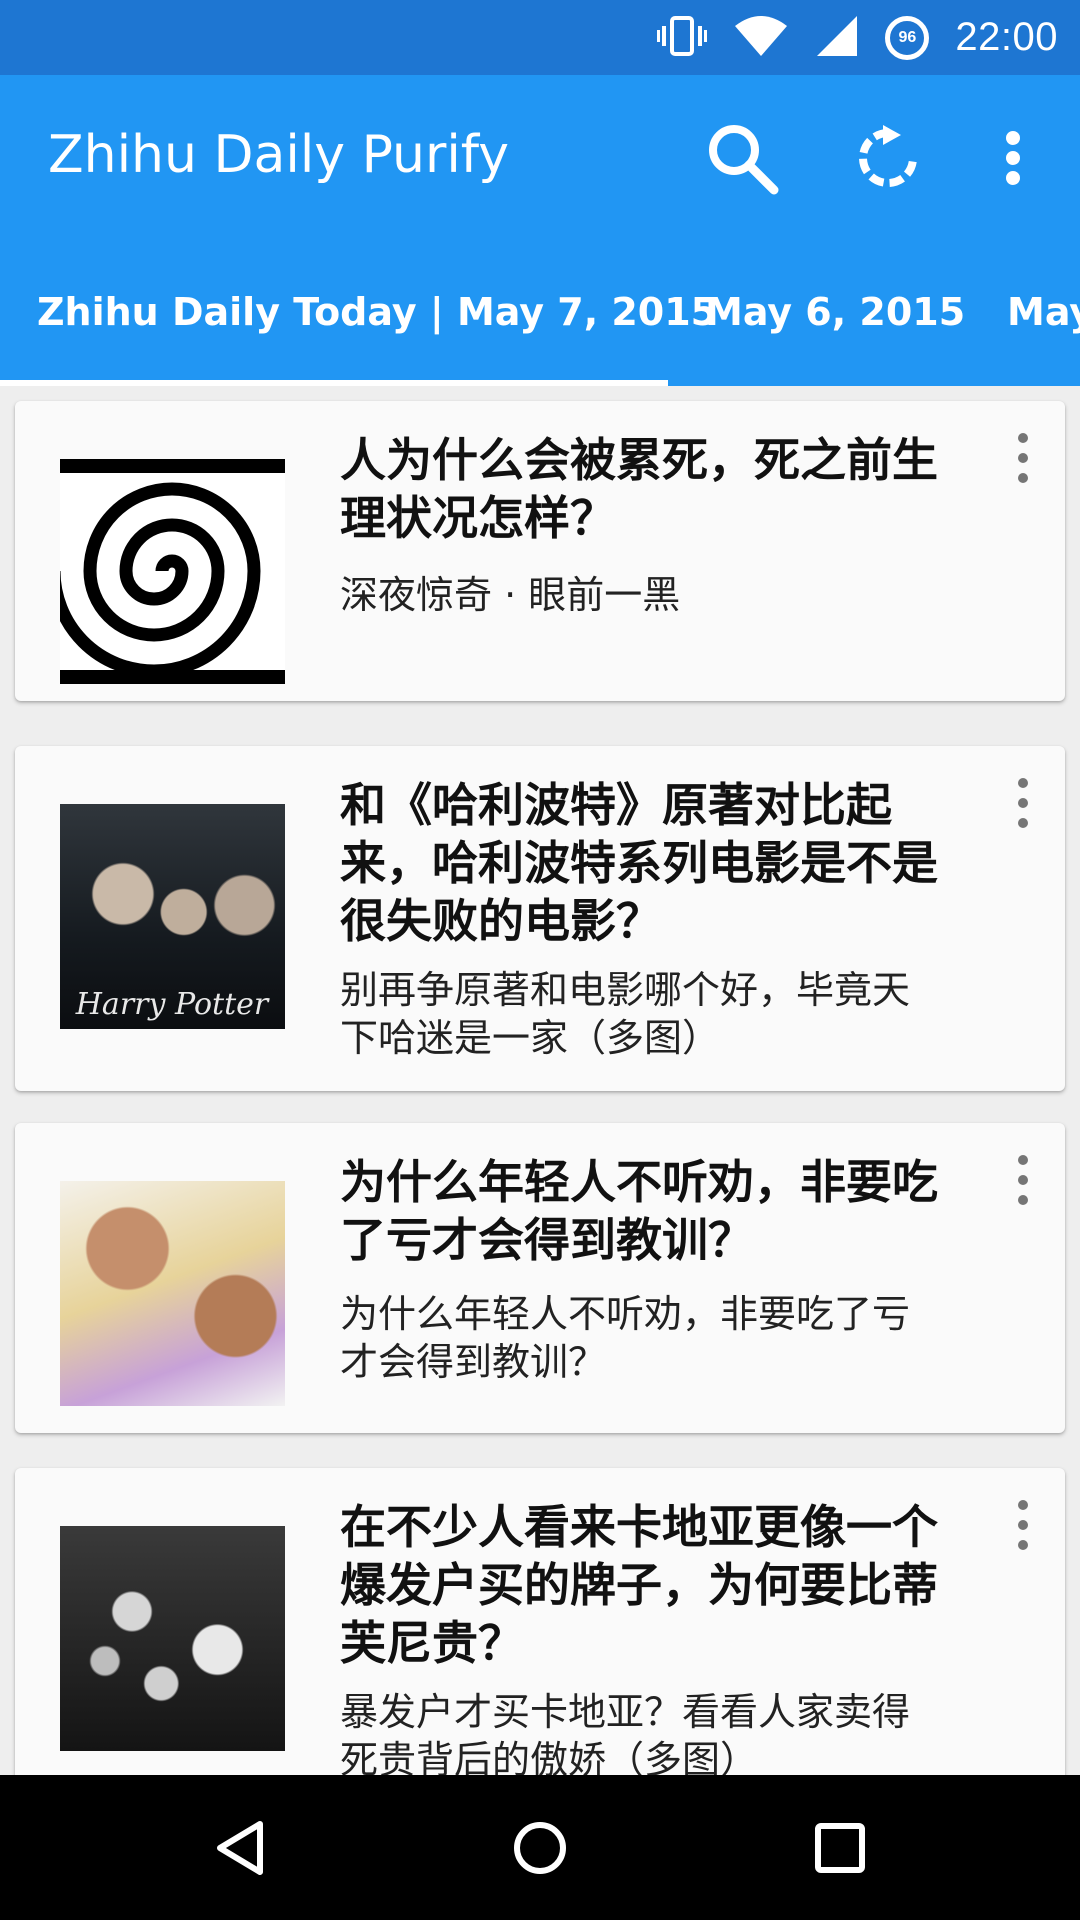  Describe the element at coordinates (835, 312) in the screenshot. I see `tab-may-6: May 6, 2015` at that location.